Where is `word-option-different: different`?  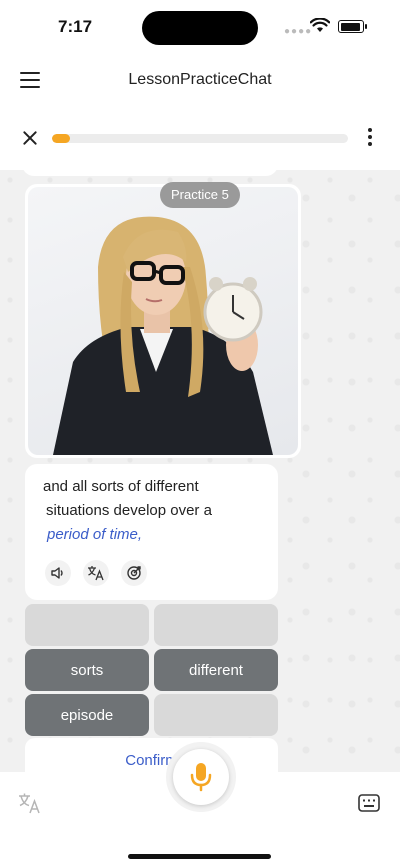 word-option-different: different is located at coordinates (216, 670).